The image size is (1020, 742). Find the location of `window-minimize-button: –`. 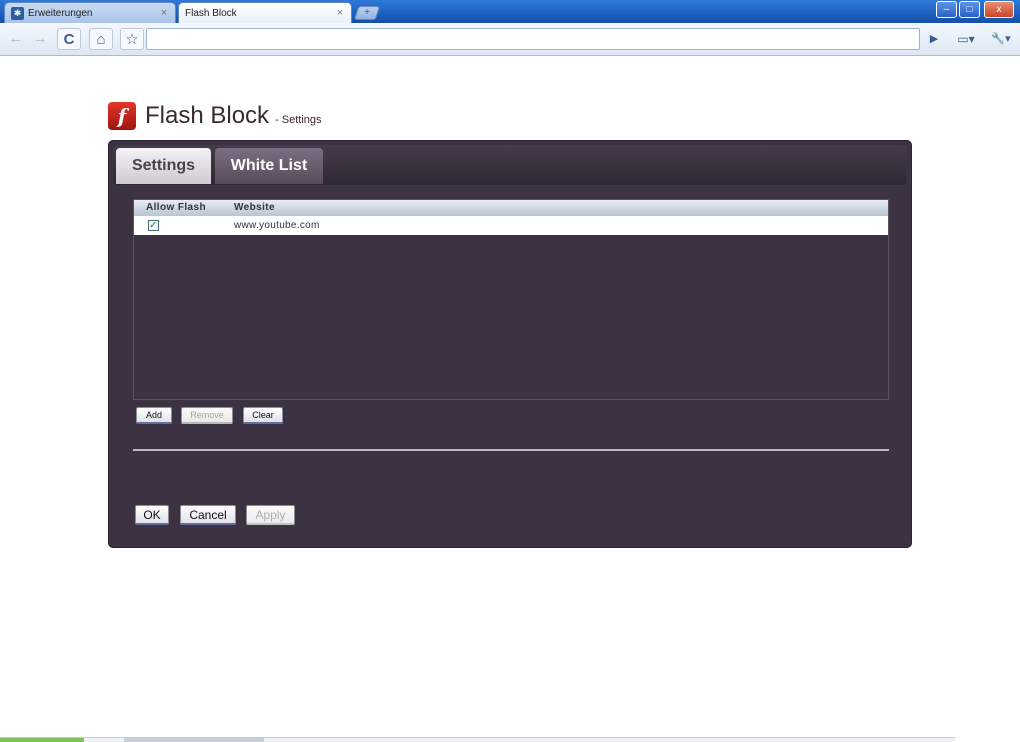

window-minimize-button: – is located at coordinates (946, 9).